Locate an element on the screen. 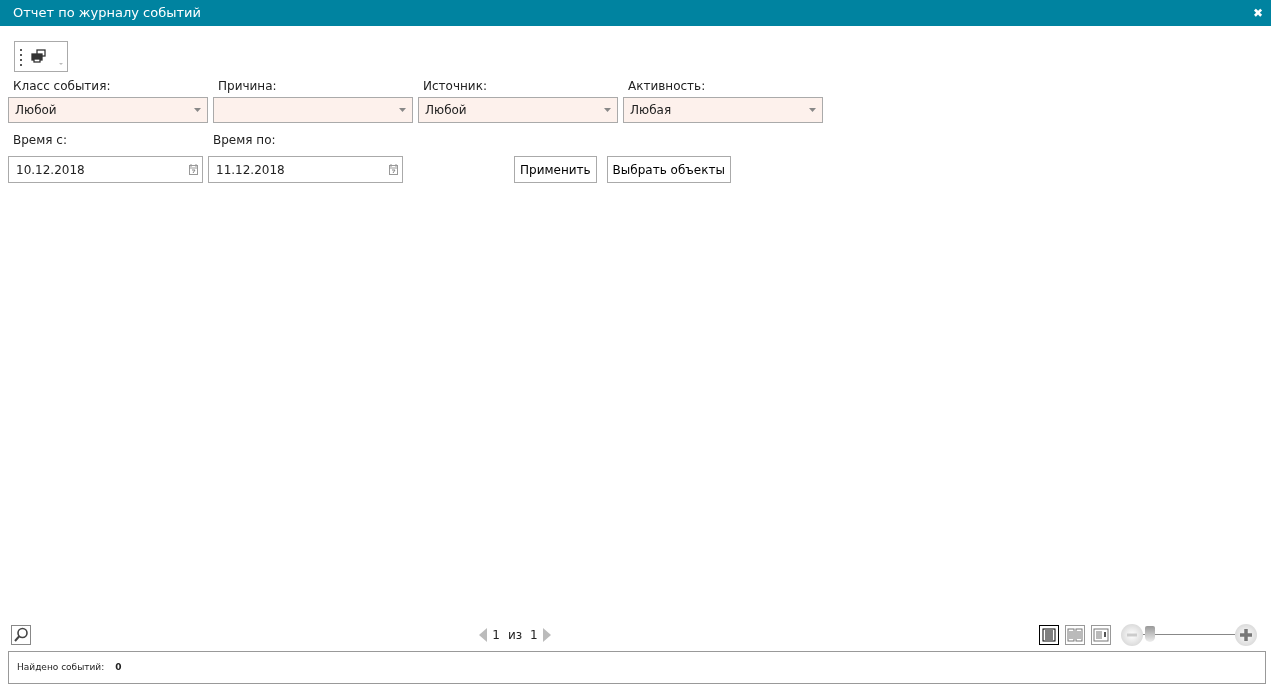 Image resolution: width=1271 pixels, height=693 pixels. next-page-icon is located at coordinates (546, 635).